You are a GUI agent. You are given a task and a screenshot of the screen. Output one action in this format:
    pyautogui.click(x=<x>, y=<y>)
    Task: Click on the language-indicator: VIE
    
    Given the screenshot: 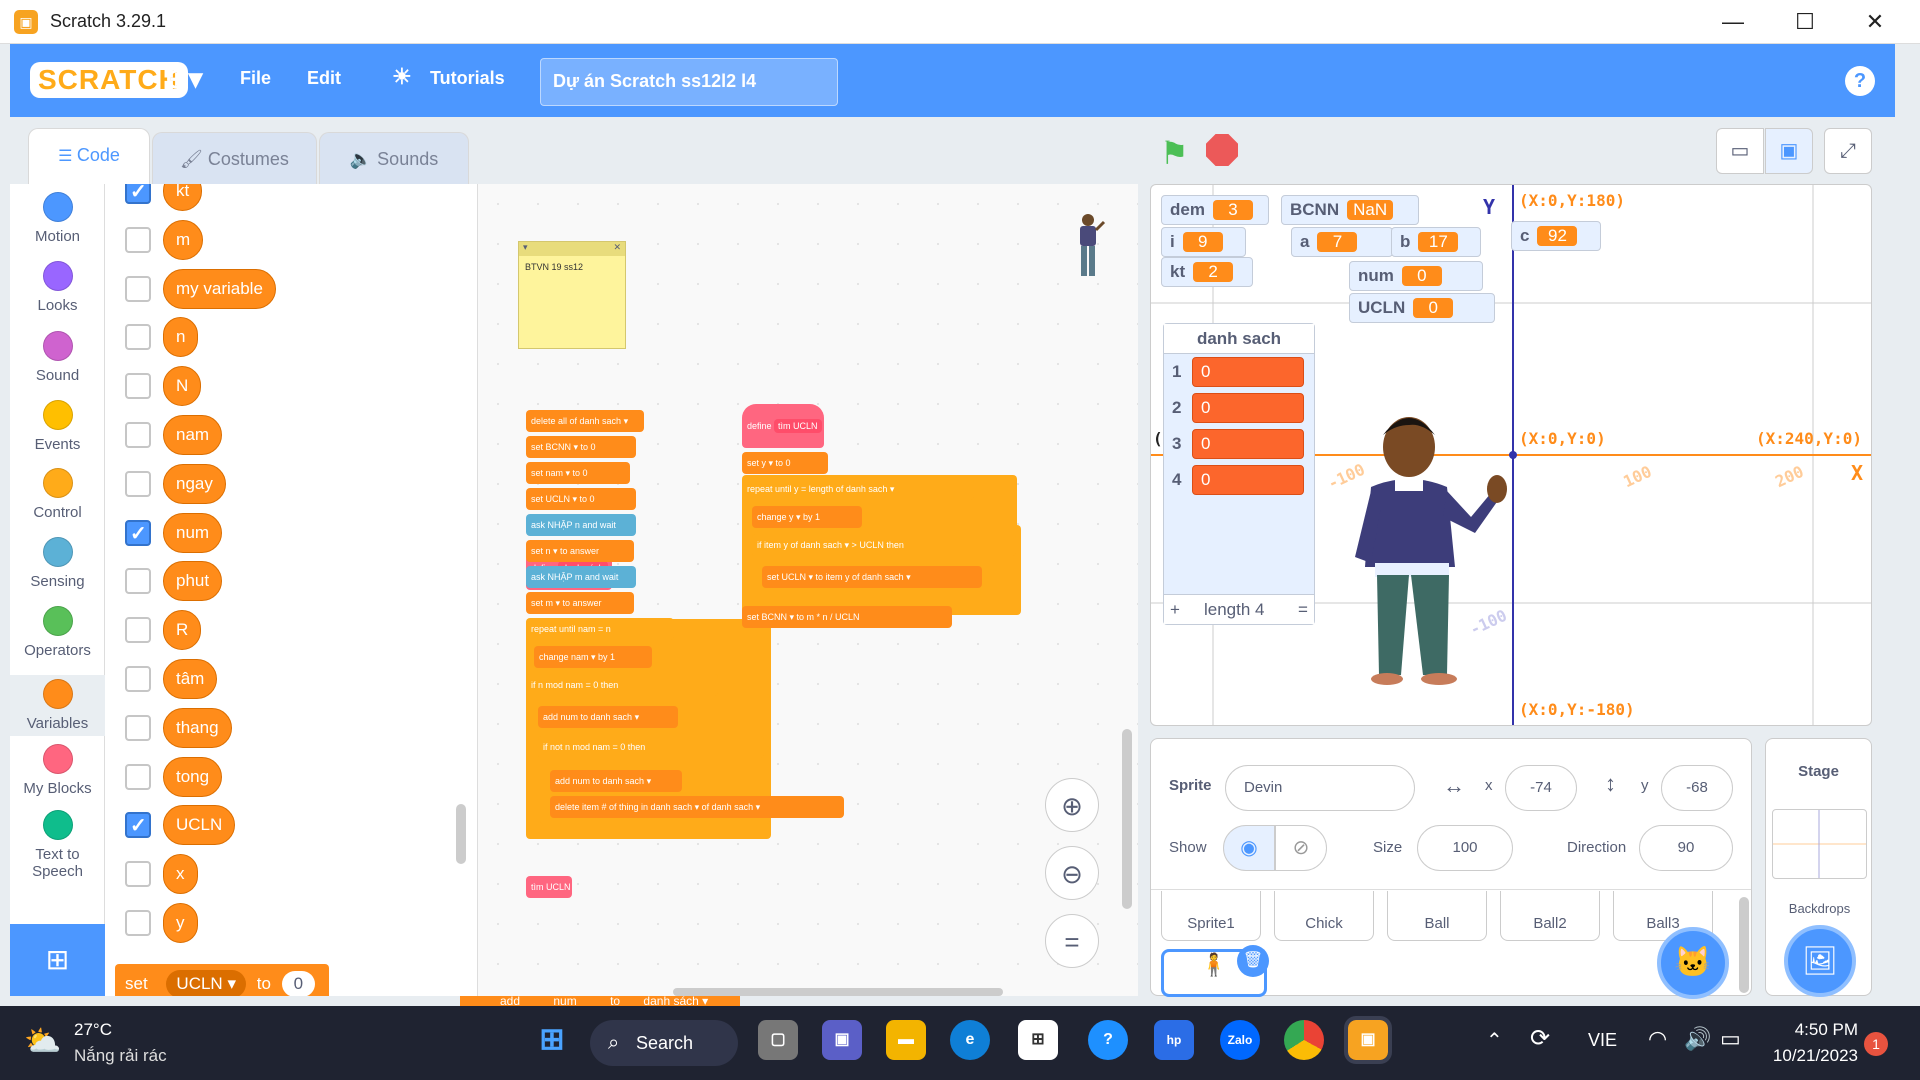 What is the action you would take?
    pyautogui.click(x=1602, y=1040)
    